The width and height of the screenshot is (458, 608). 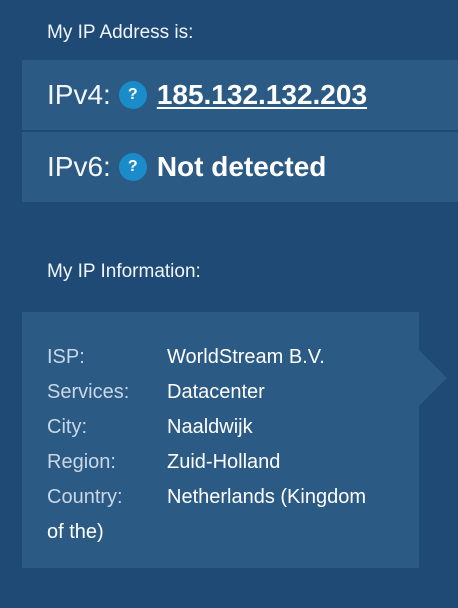 I want to click on address-heading: My IP Address is:, so click(x=120, y=32).